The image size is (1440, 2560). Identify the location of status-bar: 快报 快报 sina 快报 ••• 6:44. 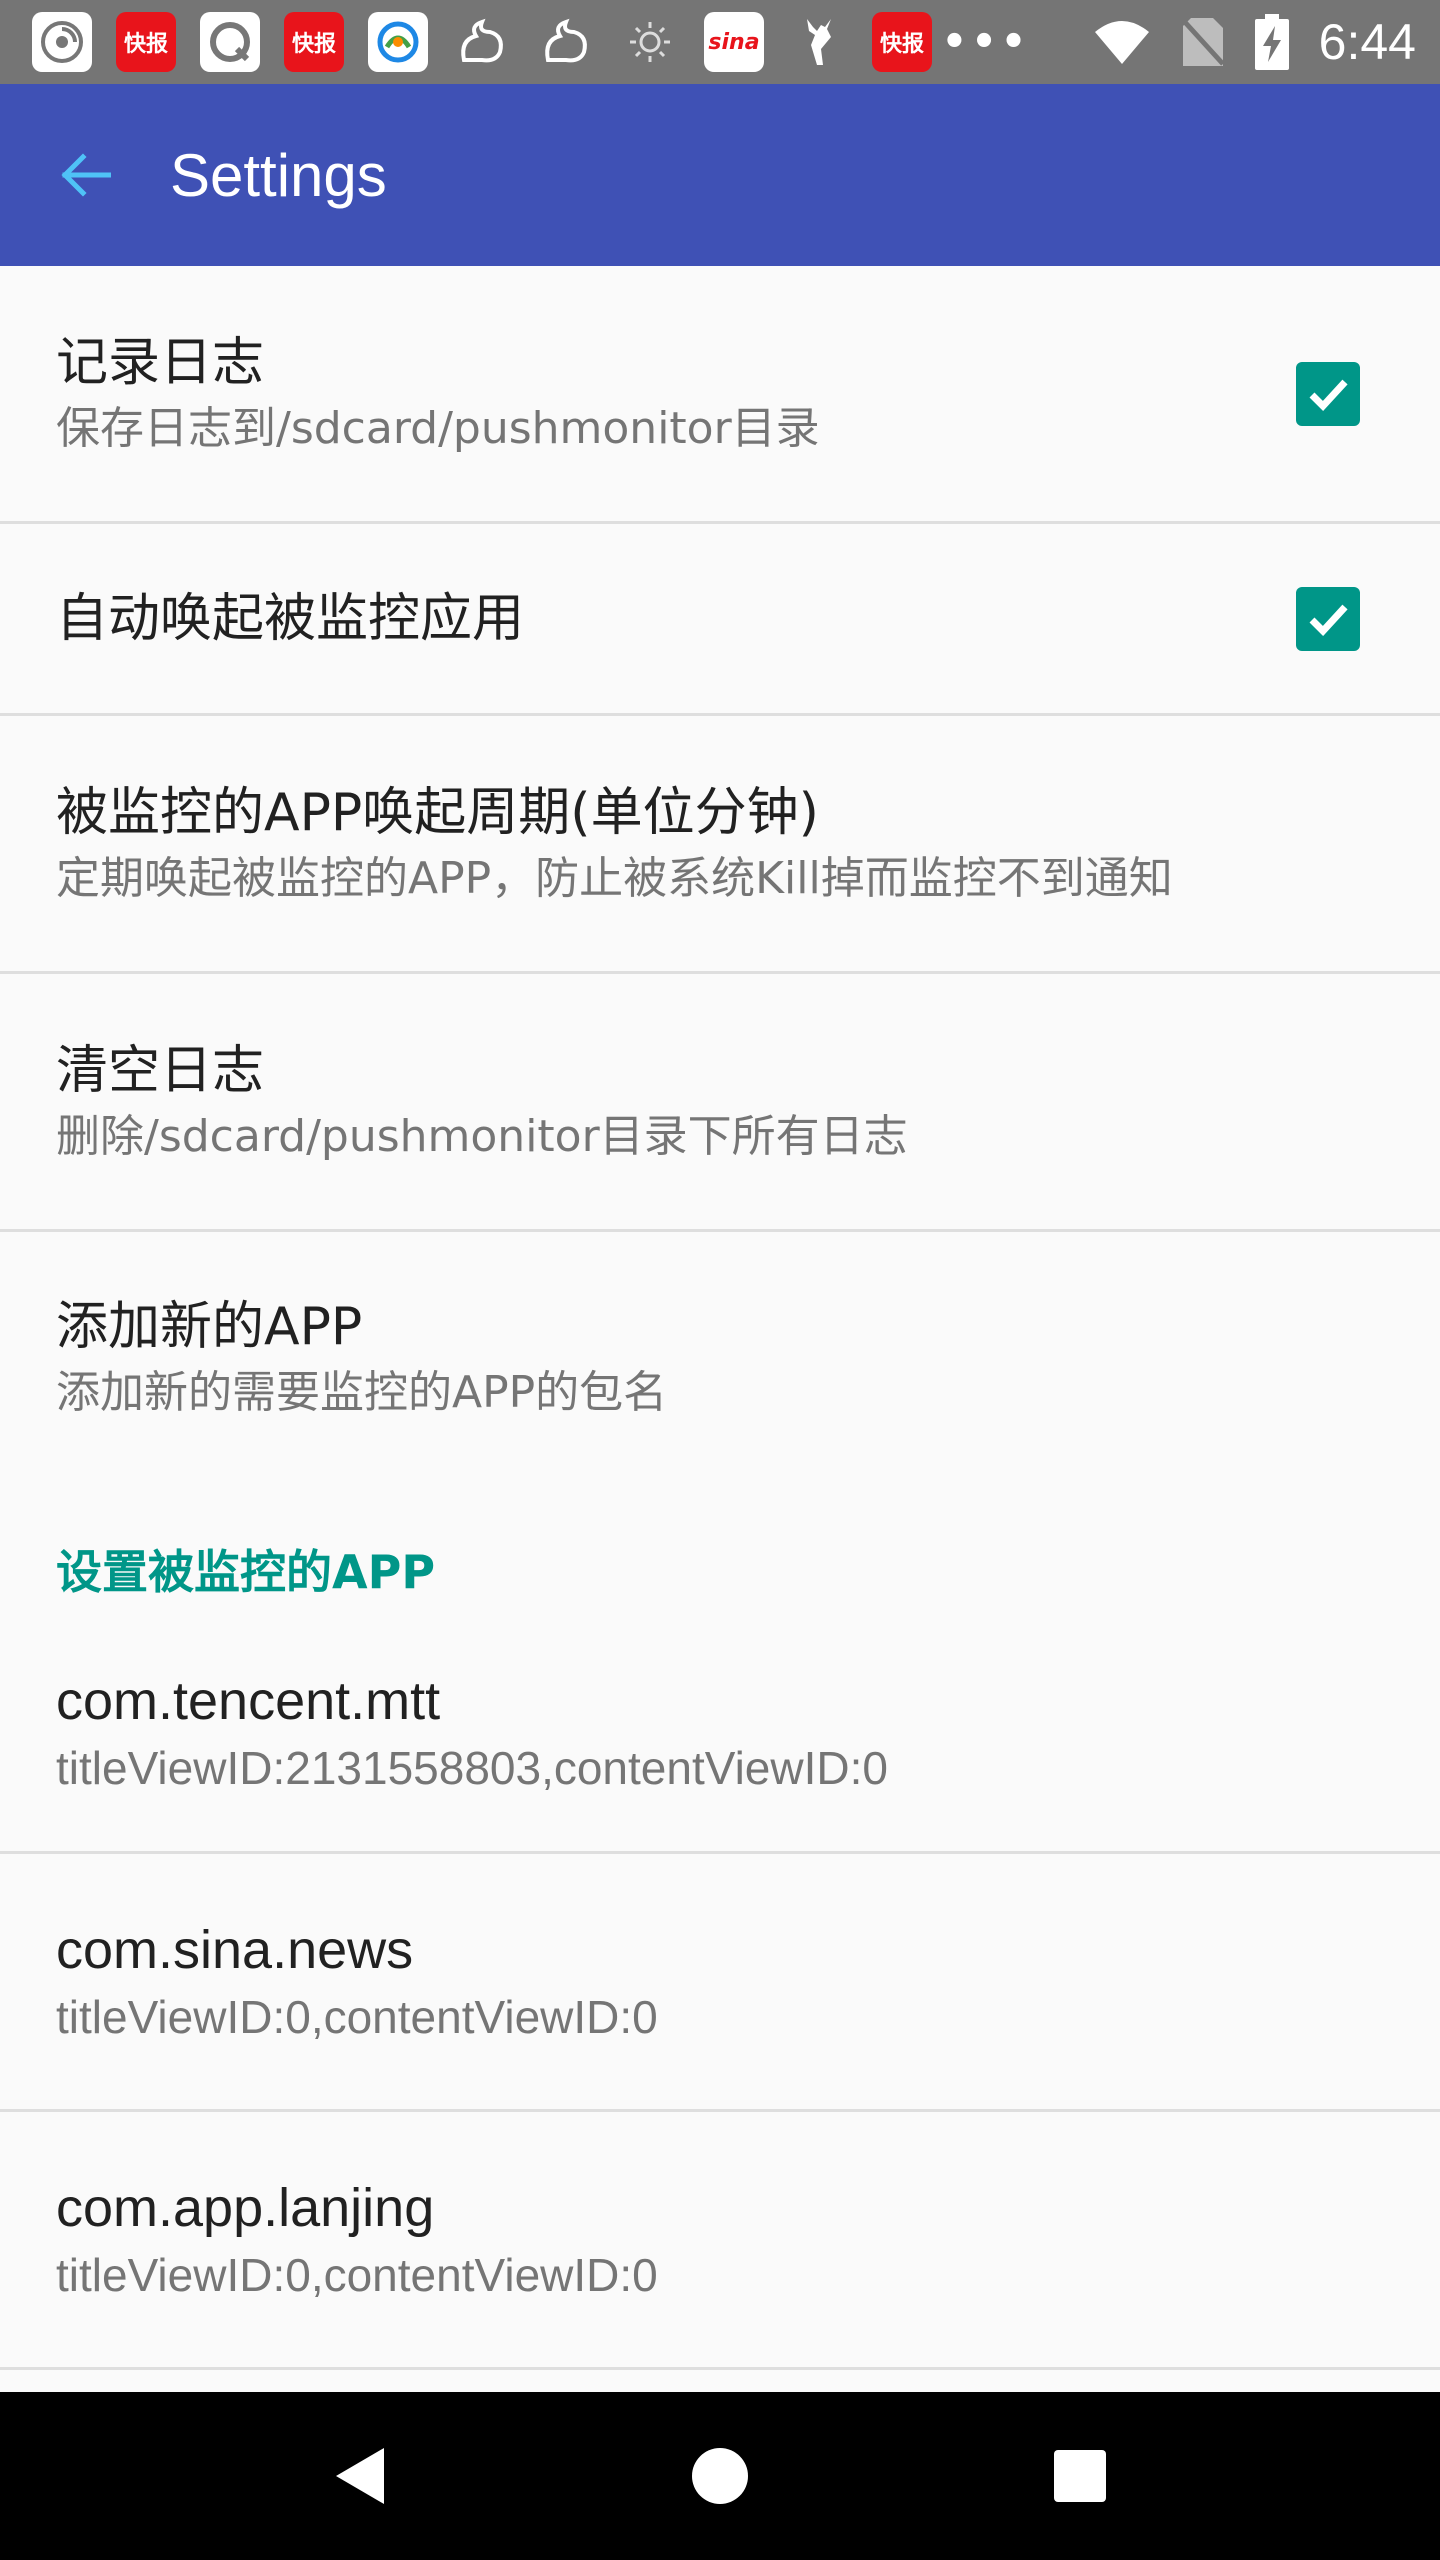
(720, 42).